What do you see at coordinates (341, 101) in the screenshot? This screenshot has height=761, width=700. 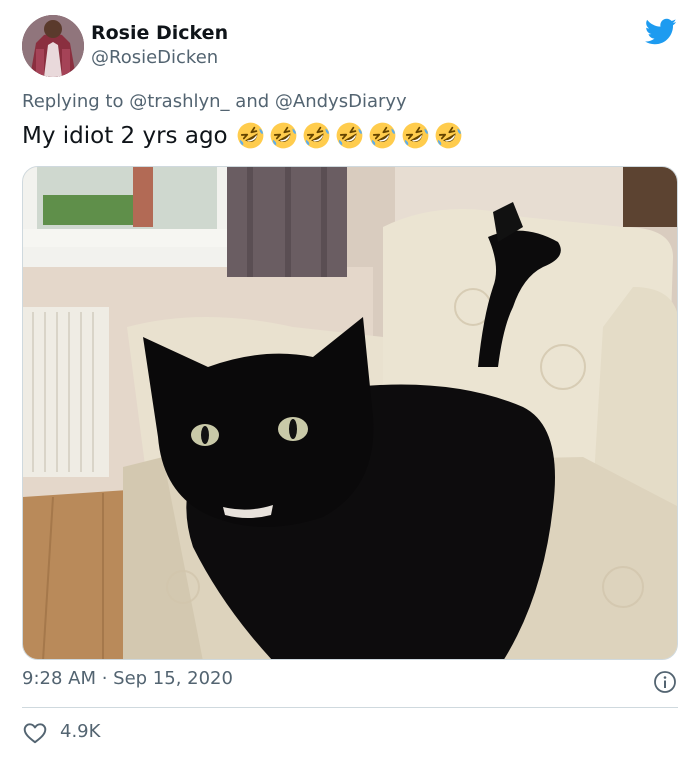 I see `mention-link-andysdiaryy: @AndysDiaryy` at bounding box center [341, 101].